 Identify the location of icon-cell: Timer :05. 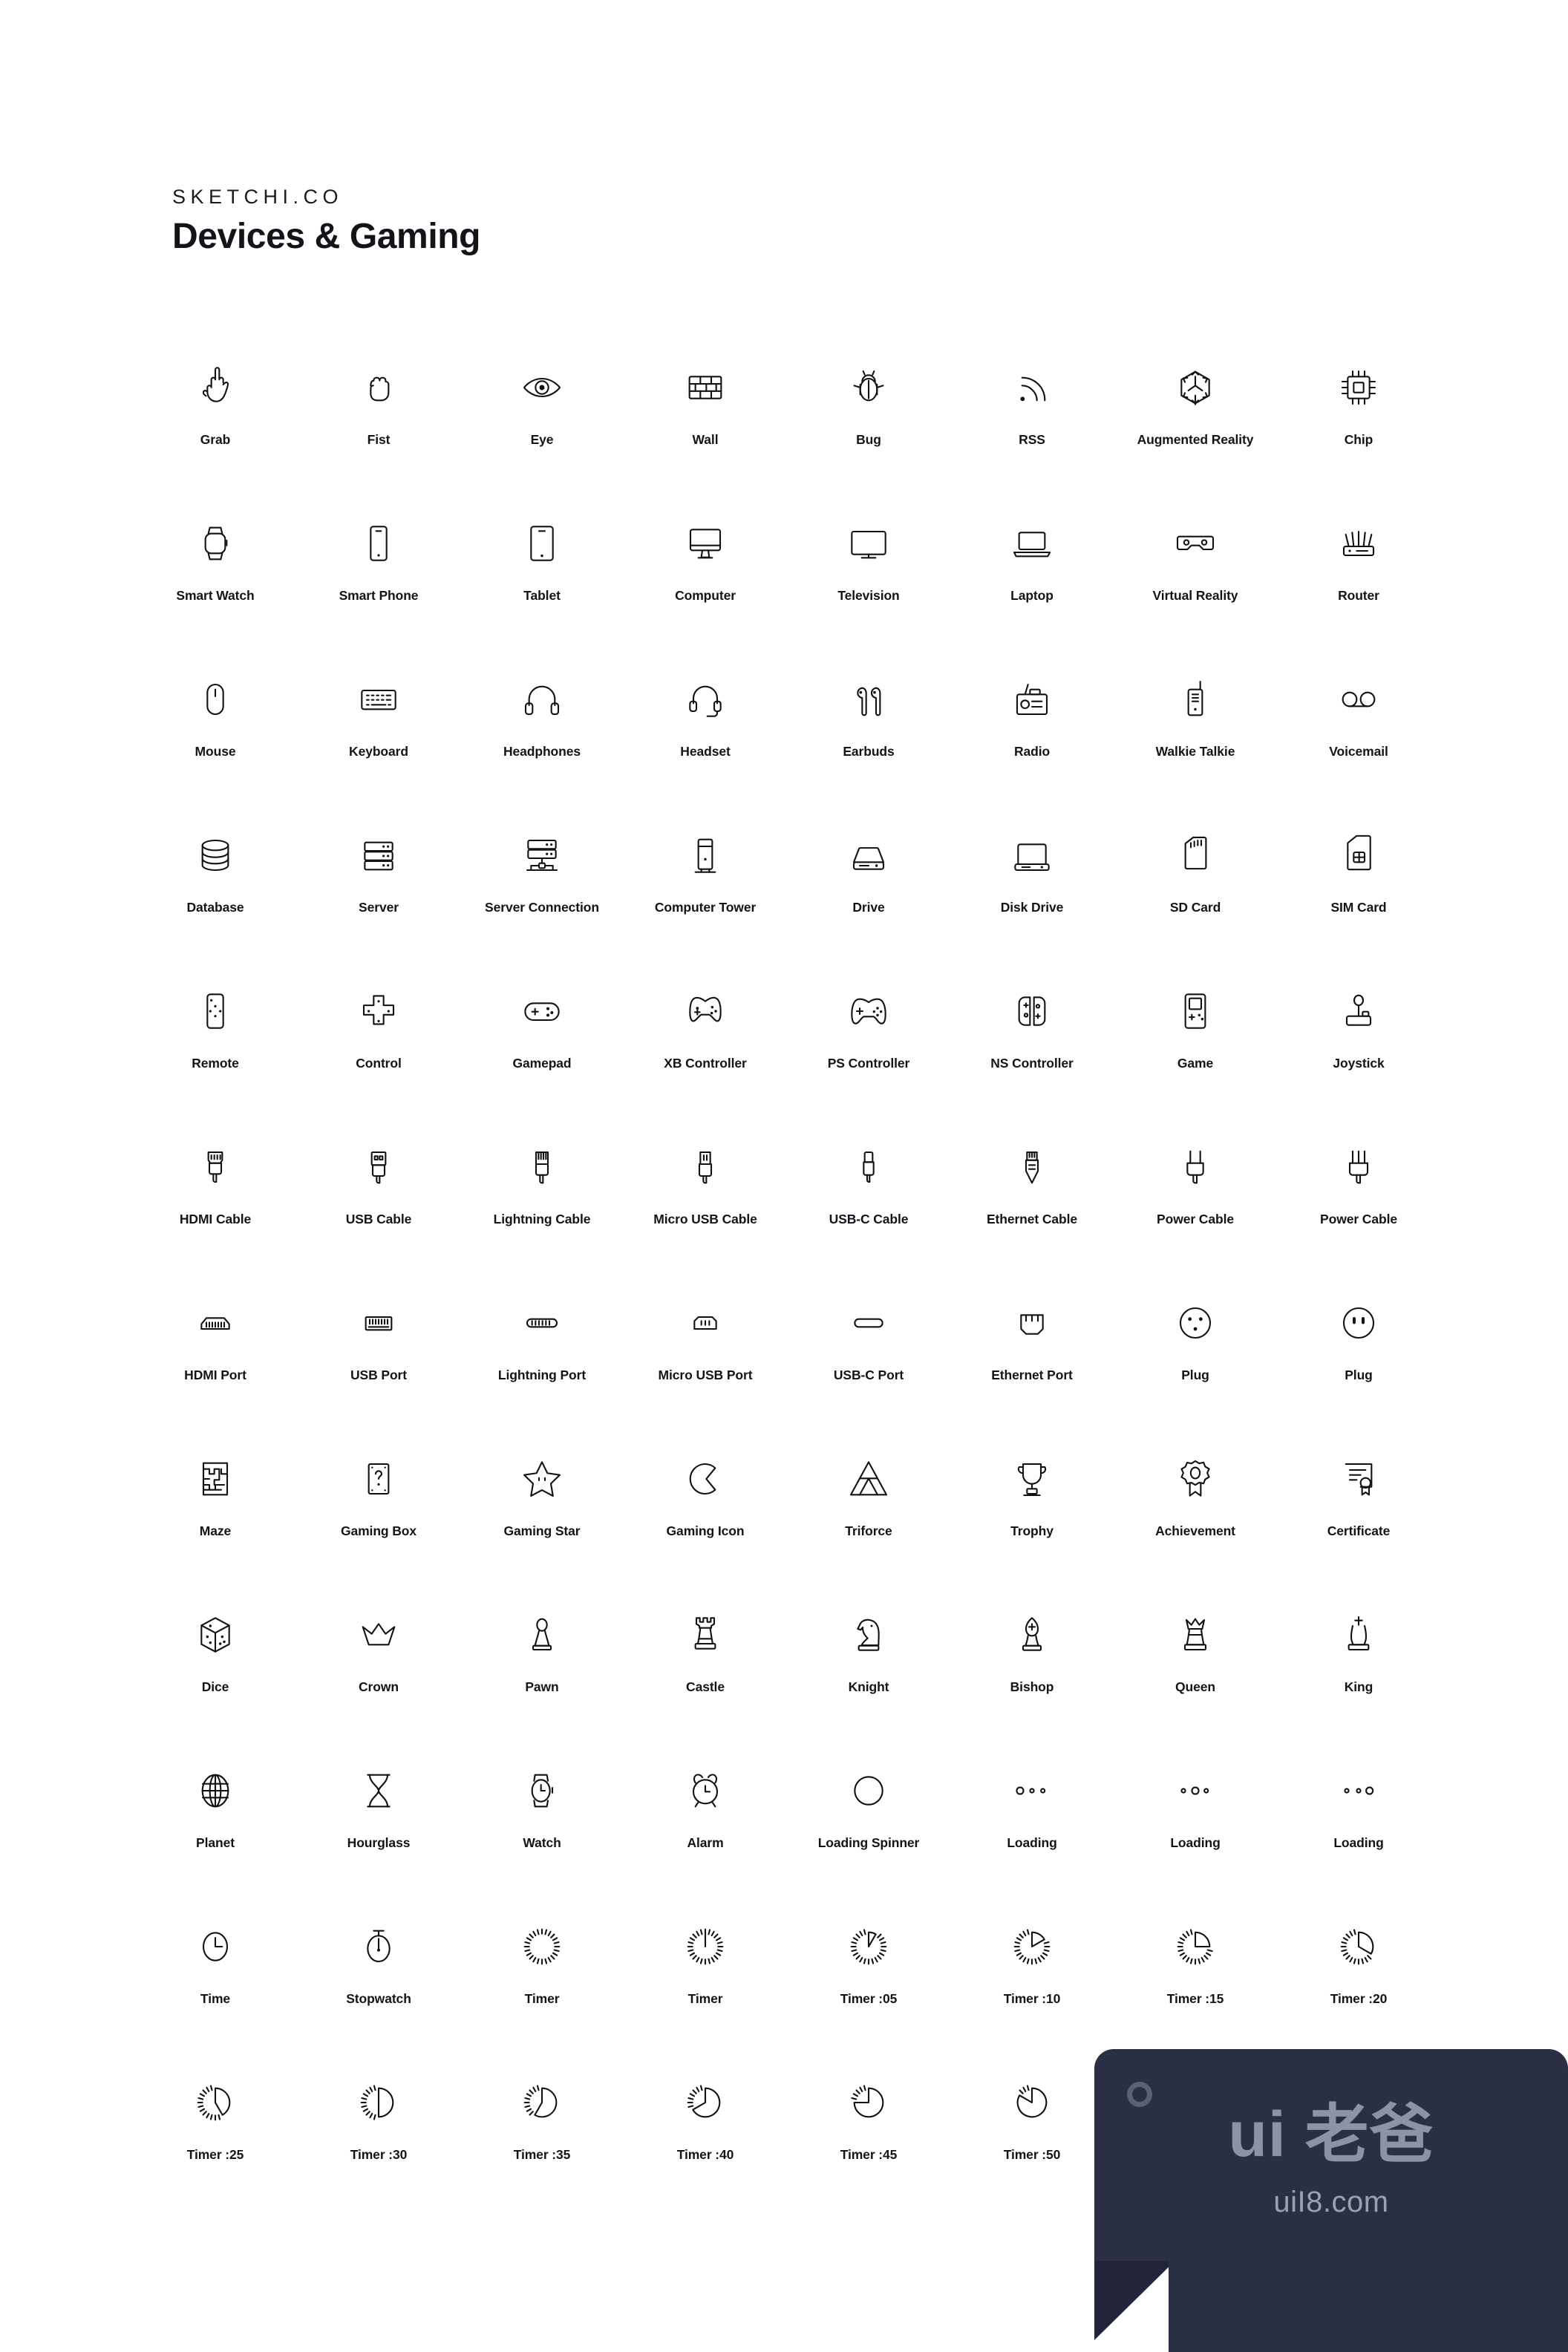
(868, 1986).